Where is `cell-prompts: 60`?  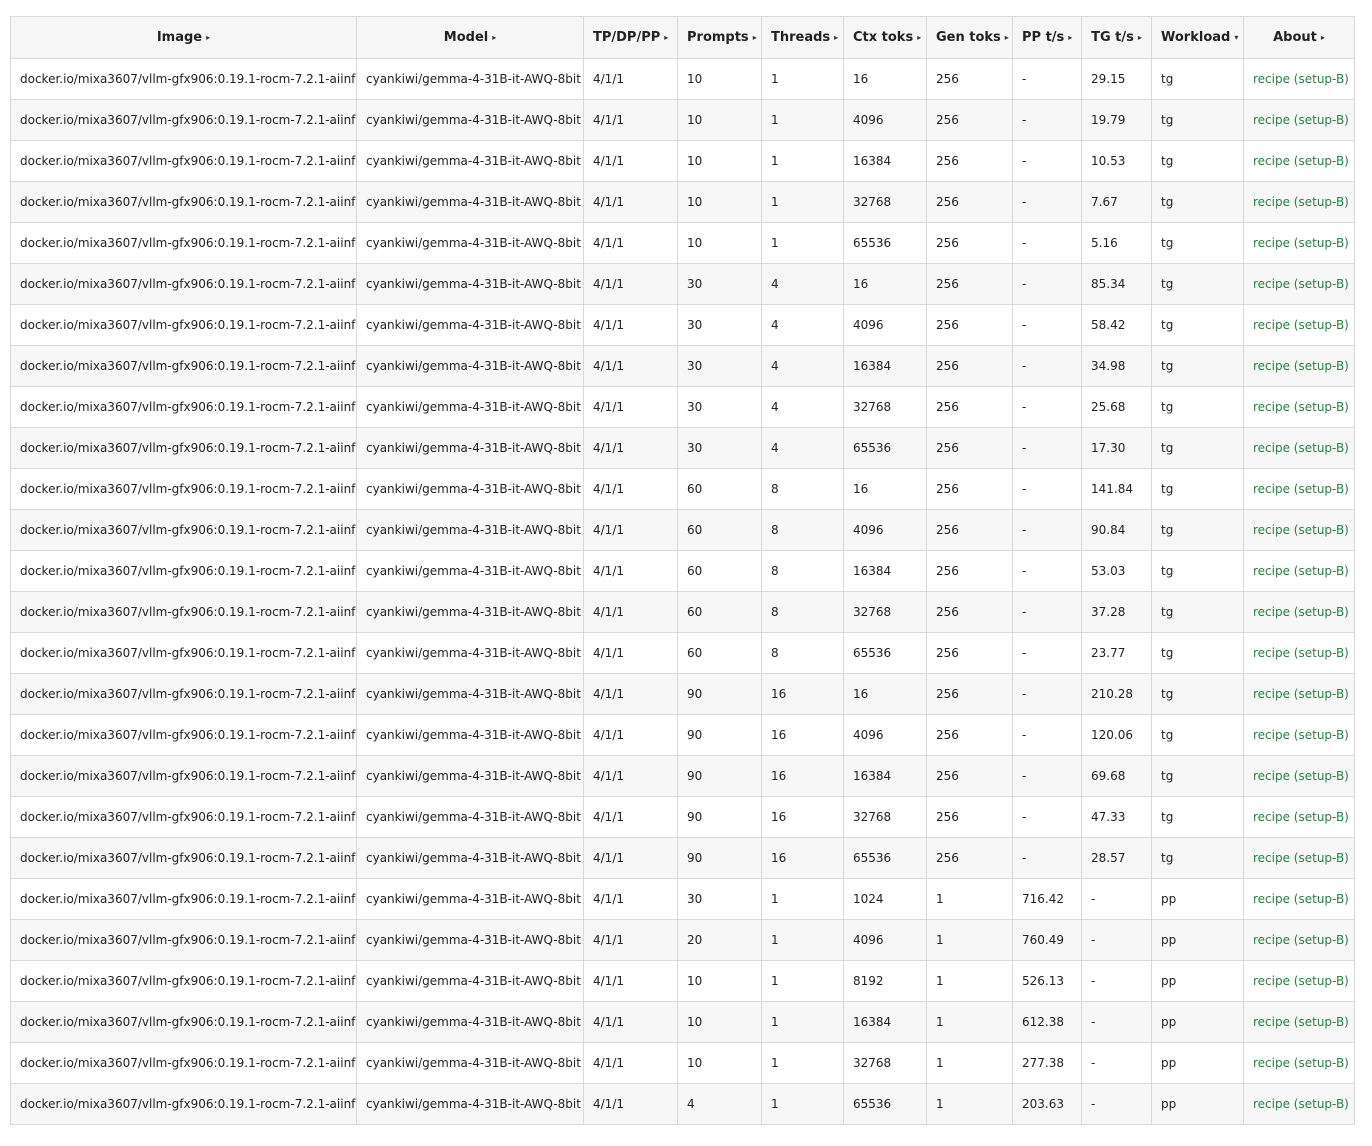
cell-prompts: 60 is located at coordinates (719, 653).